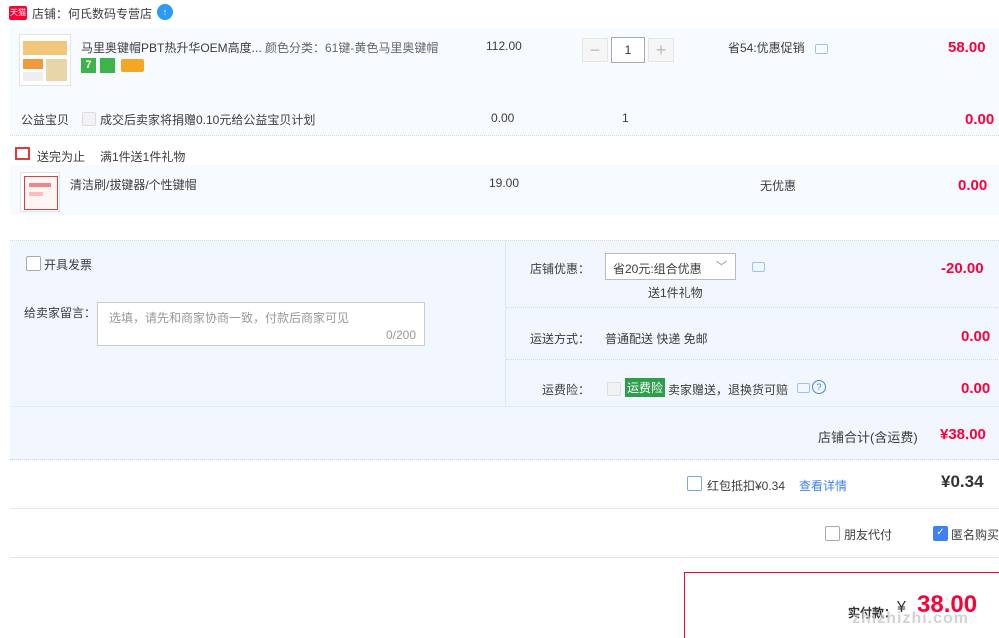 This screenshot has height=638, width=999. Describe the element at coordinates (61, 157) in the screenshot. I see `gift-tag: 送完为止` at that location.